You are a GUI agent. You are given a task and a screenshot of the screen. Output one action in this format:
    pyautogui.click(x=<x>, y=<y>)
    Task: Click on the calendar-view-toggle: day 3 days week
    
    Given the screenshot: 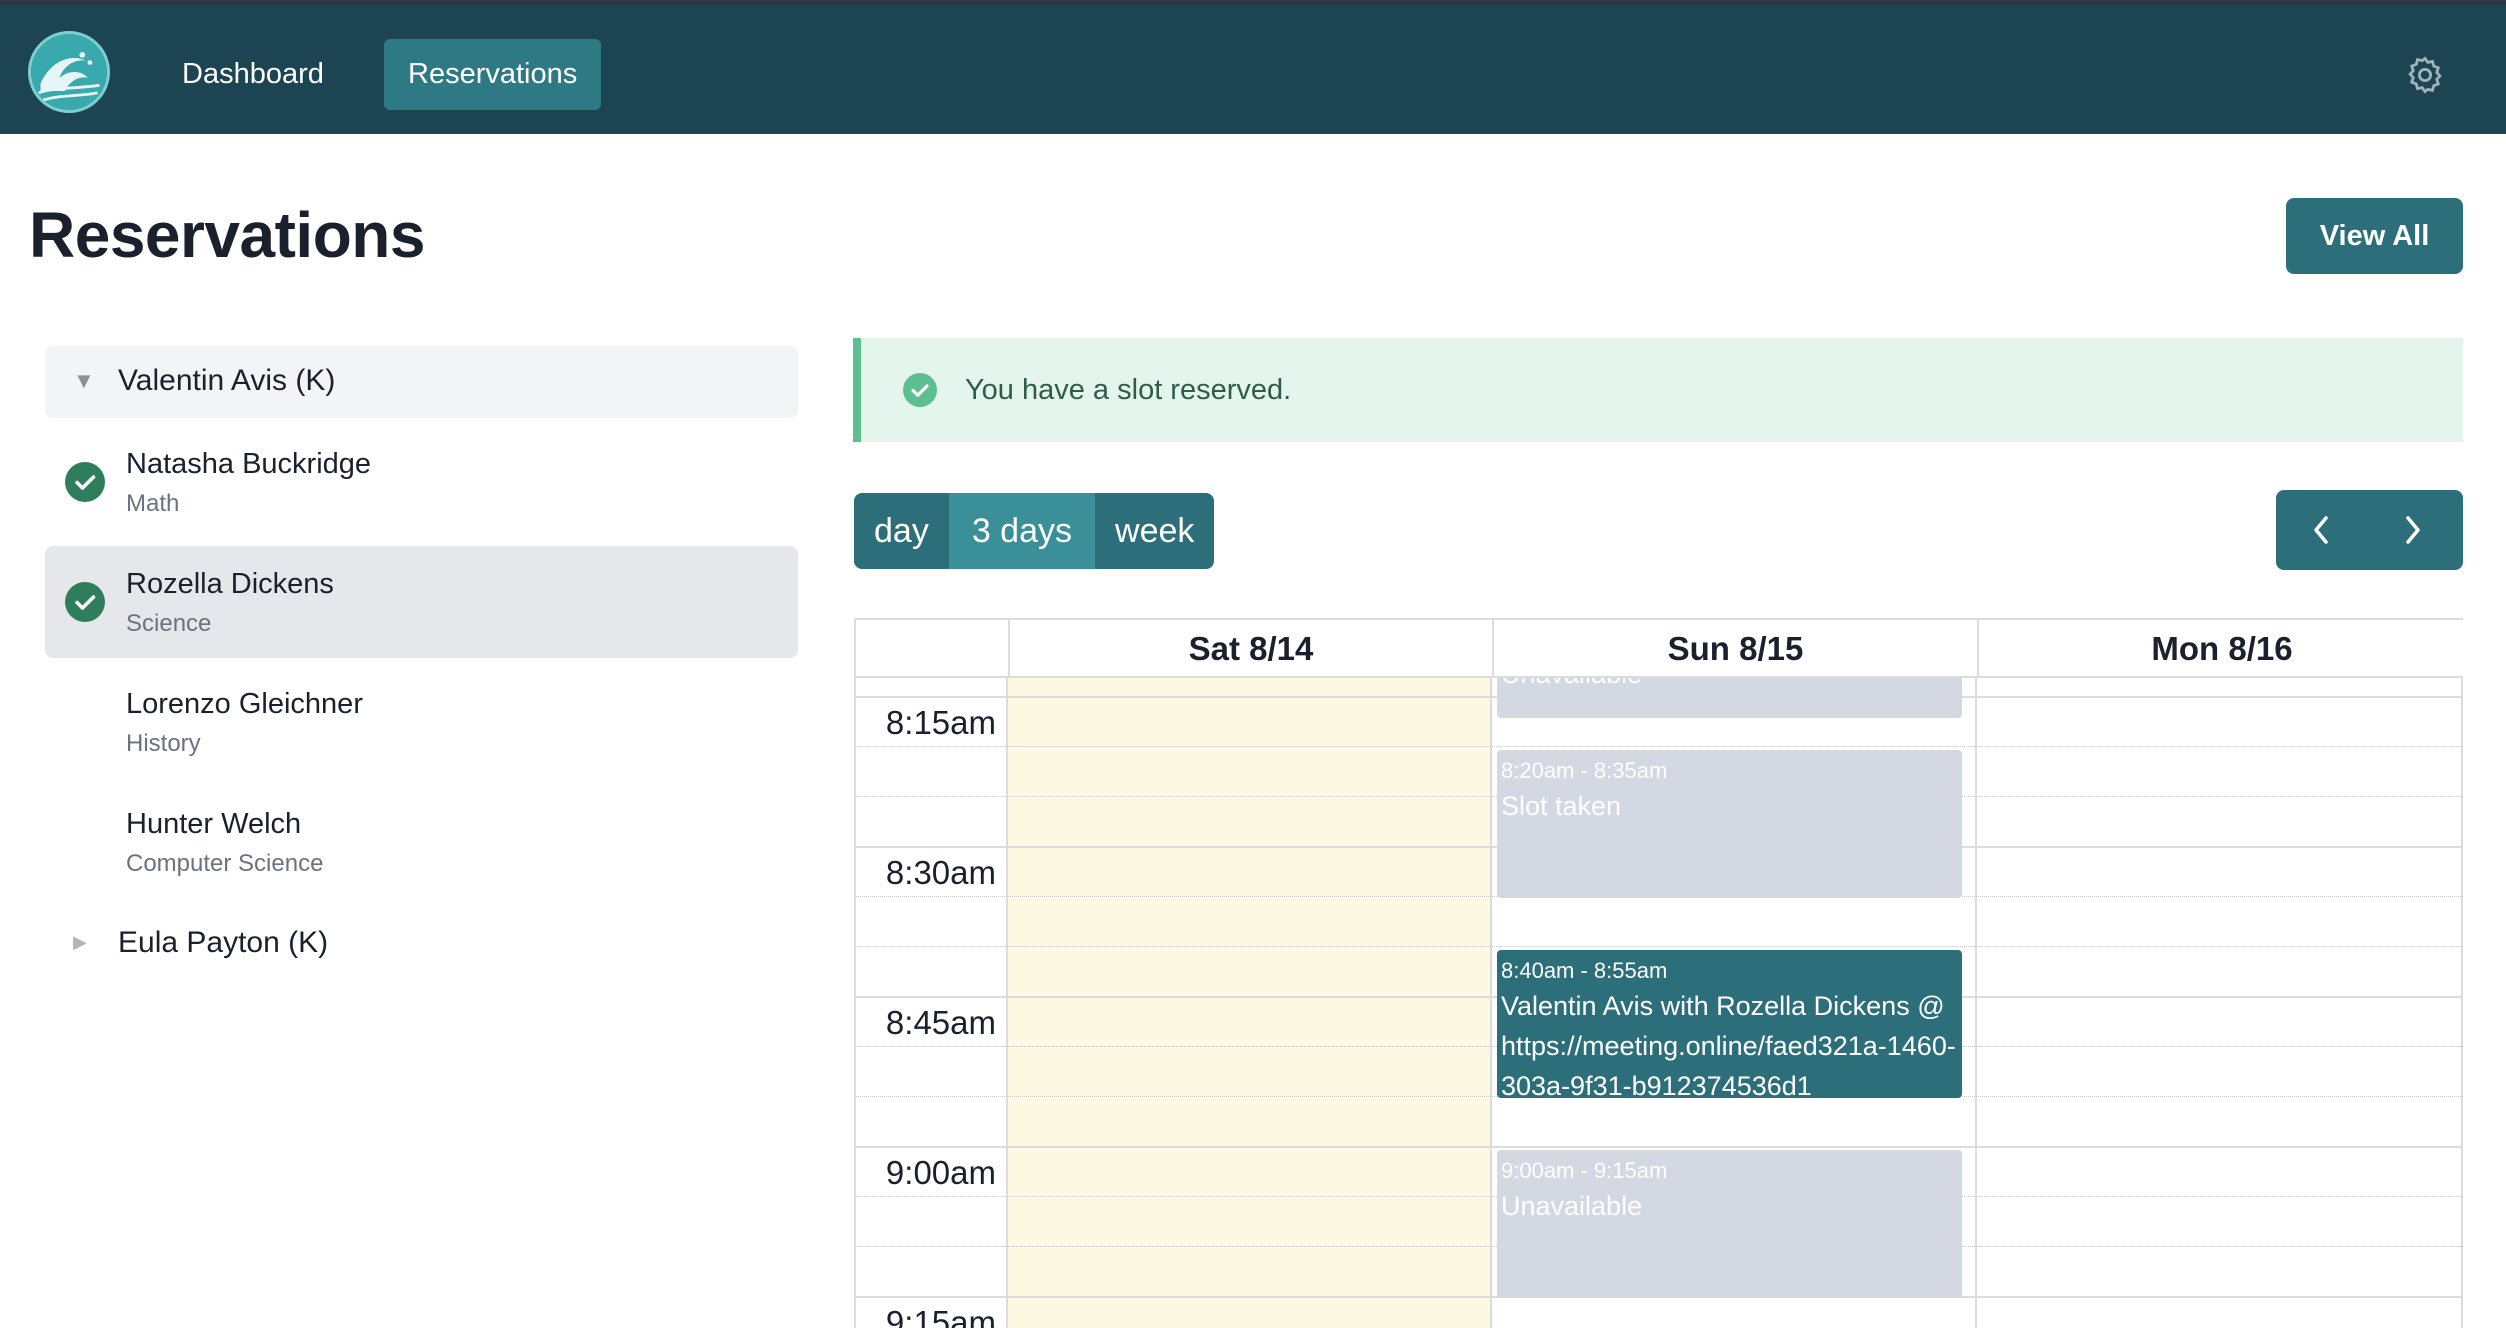 What is the action you would take?
    pyautogui.click(x=1034, y=531)
    